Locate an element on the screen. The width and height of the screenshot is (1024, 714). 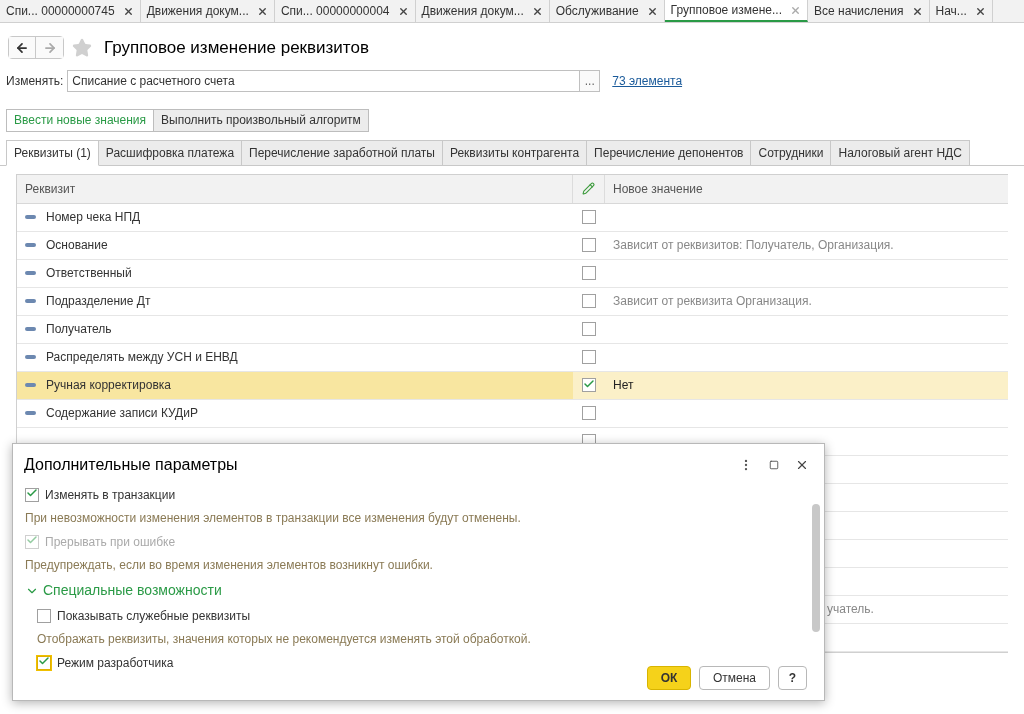
table-row: Номер чека НПД is located at coordinates (512, 217).